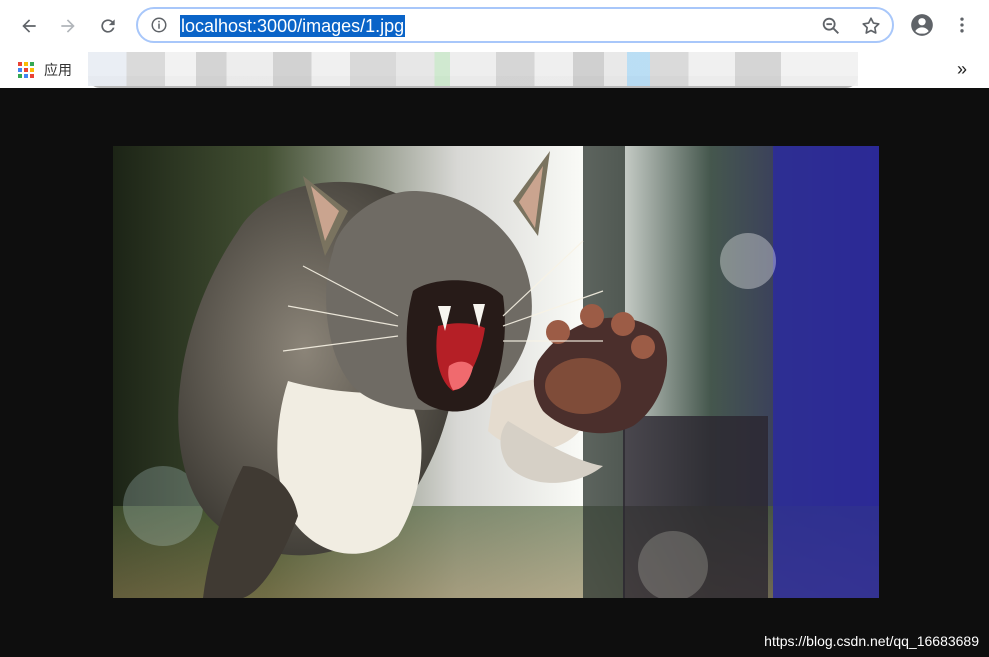  I want to click on arrow-right-icon, so click(68, 26).